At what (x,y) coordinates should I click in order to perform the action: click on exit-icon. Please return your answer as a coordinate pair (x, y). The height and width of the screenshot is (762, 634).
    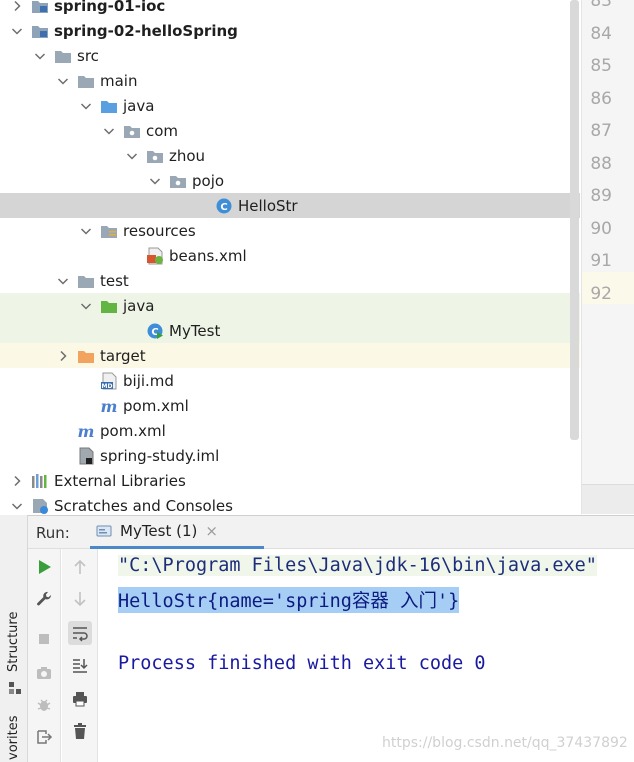
    Looking at the image, I should click on (44, 737).